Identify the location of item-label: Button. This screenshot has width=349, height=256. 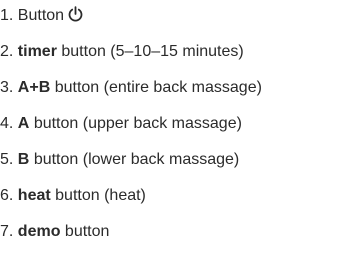
(41, 15).